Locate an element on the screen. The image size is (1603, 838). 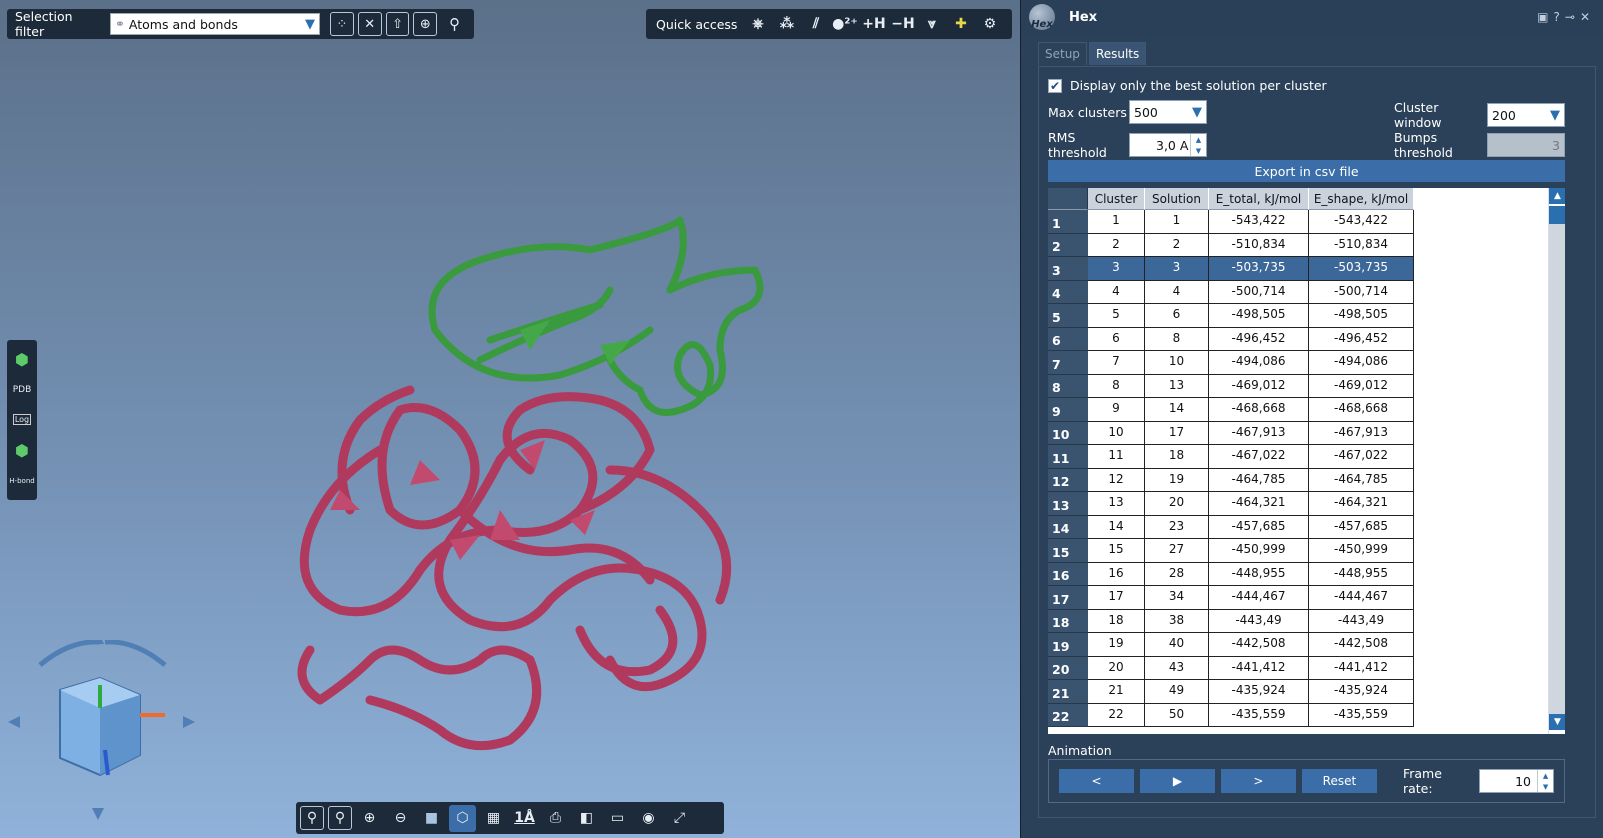
table-row: 22 22 50 -435,559 -435,559 is located at coordinates (1231, 715).